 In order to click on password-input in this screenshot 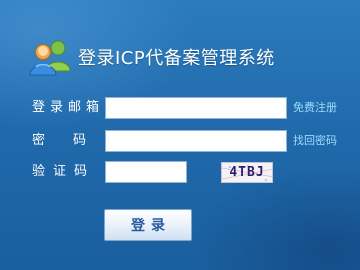, I will do `click(196, 141)`.